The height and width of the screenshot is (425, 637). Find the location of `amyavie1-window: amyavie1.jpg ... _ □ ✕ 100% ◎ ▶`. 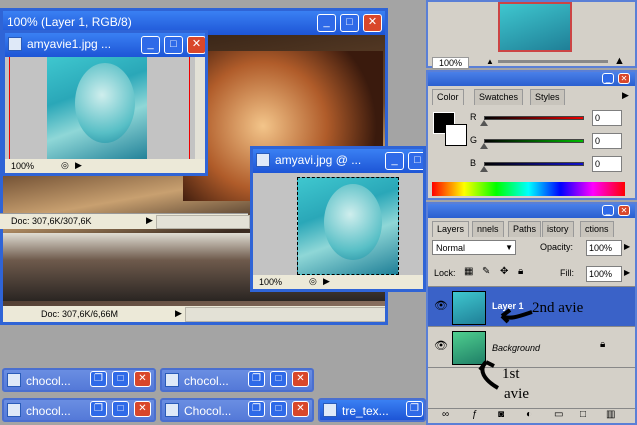

amyavie1-window: amyavie1.jpg ... _ □ ✕ 100% ◎ ▶ is located at coordinates (105, 103).